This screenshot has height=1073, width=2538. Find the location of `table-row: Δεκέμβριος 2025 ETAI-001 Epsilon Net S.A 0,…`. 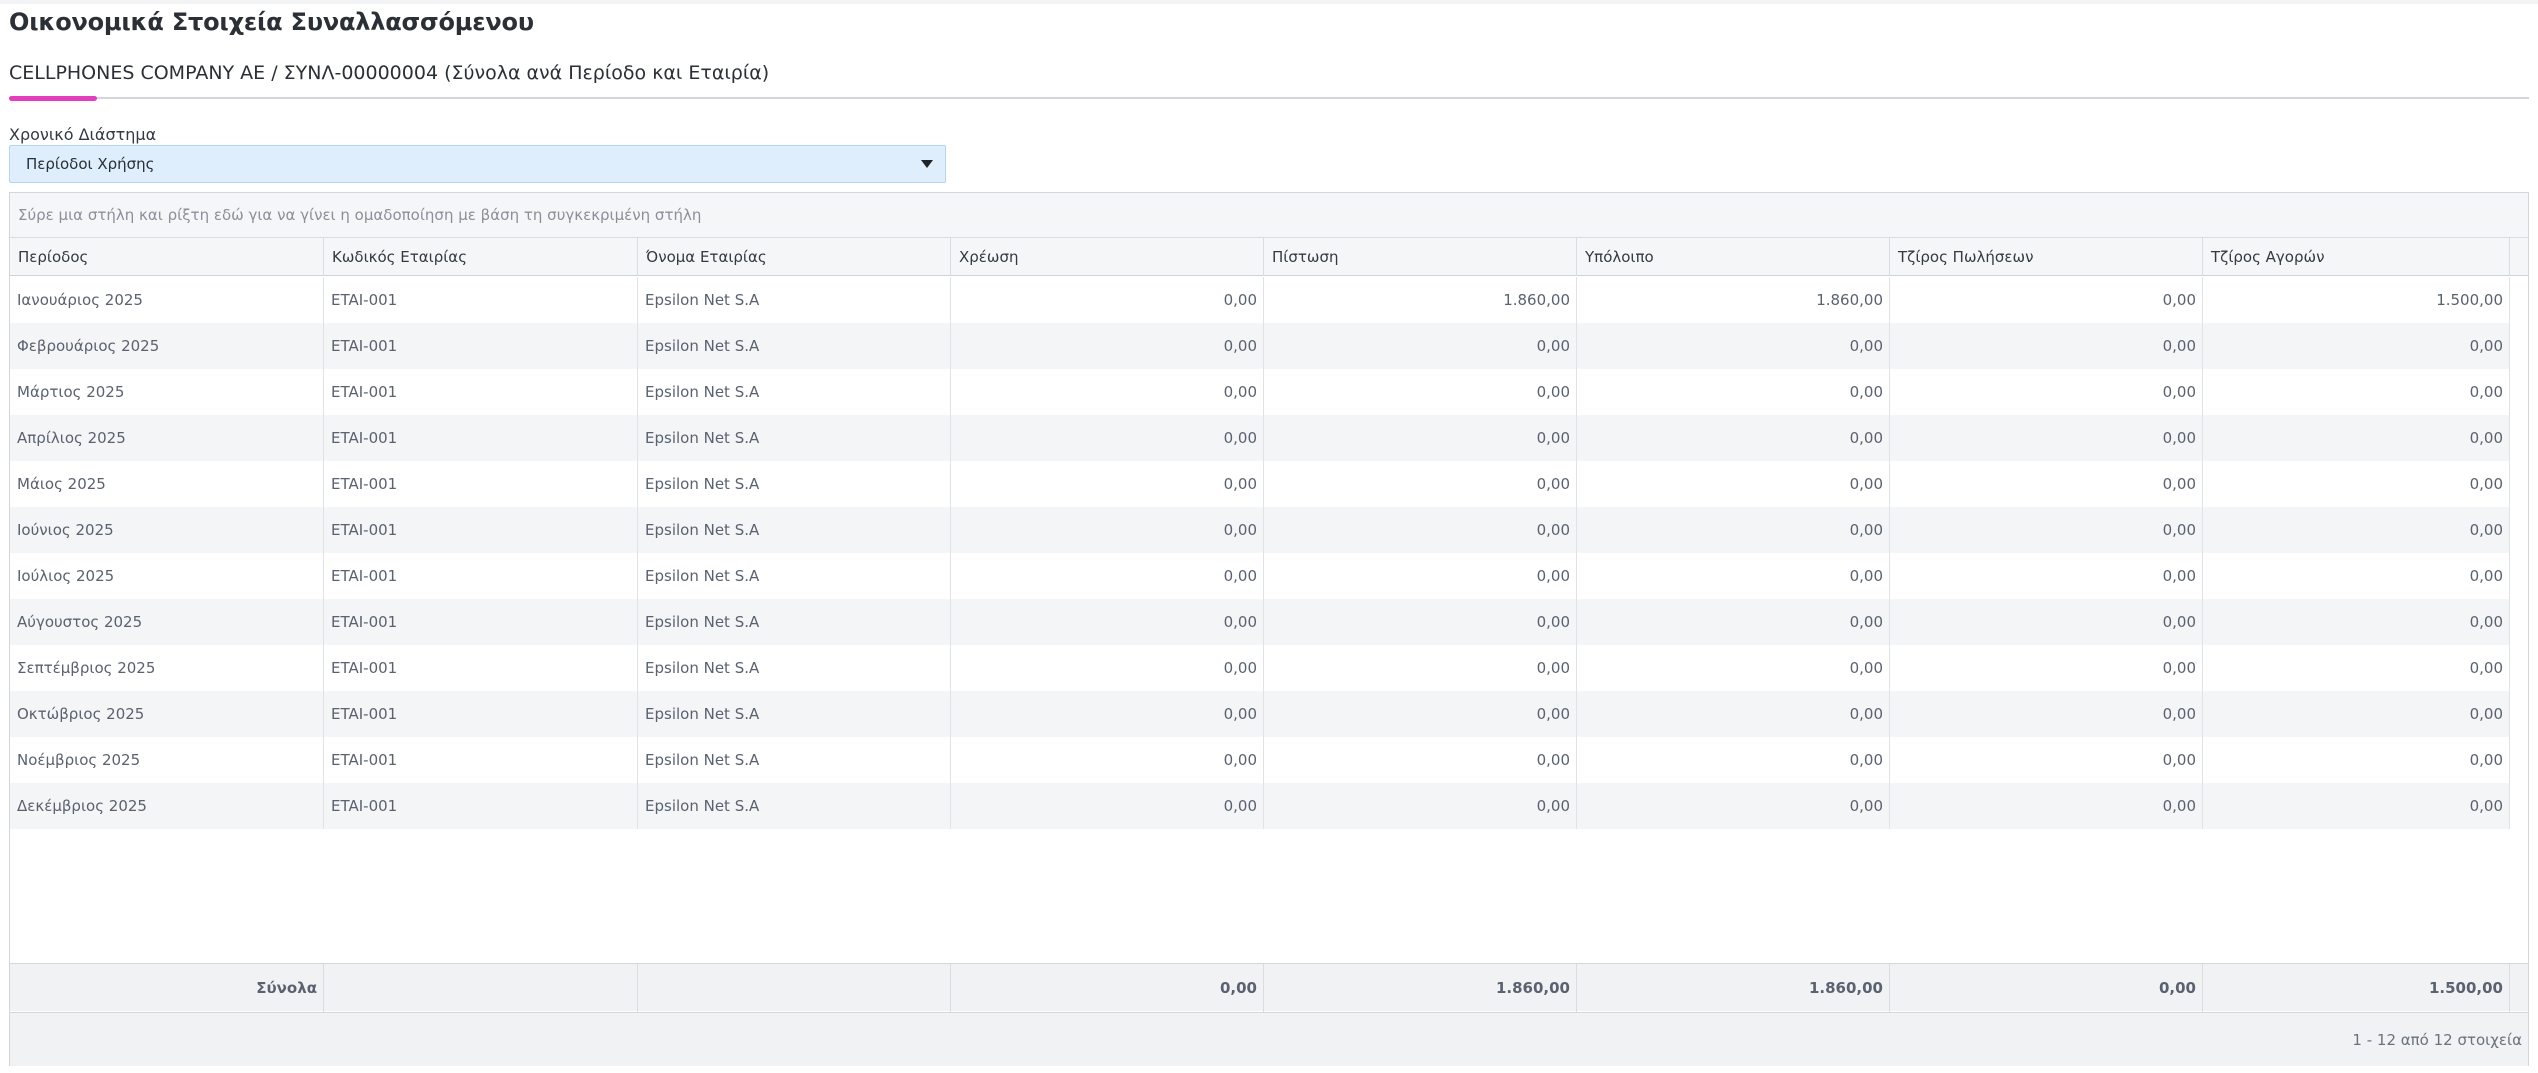

table-row: Δεκέμβριος 2025 ETAI-001 Epsilon Net S.A 0,… is located at coordinates (1260, 806).